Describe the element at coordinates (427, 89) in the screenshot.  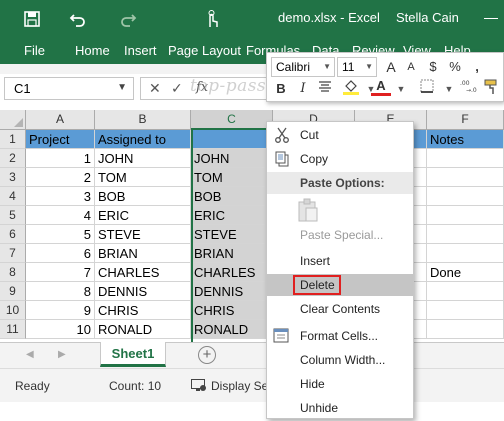
I see `borders-icon` at that location.